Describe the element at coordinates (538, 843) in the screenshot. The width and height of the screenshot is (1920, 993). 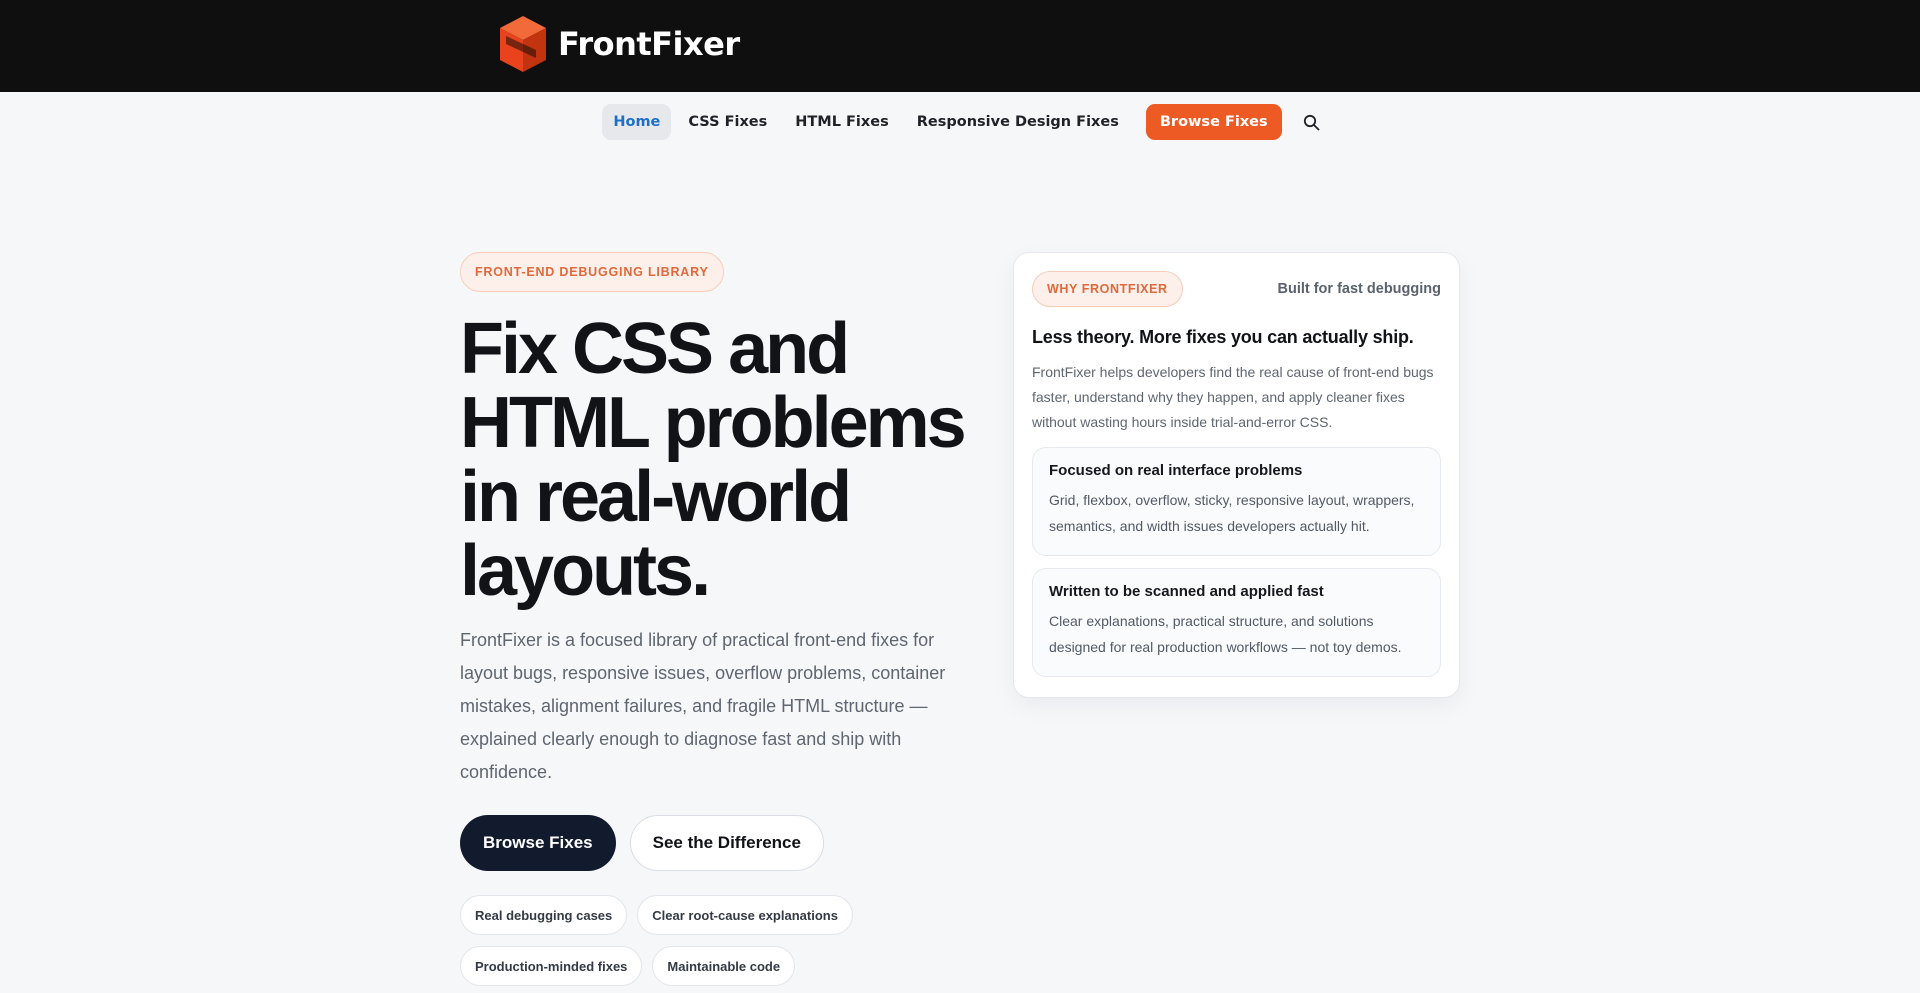
I see `browse-fixes-button: Browse Fixes` at that location.